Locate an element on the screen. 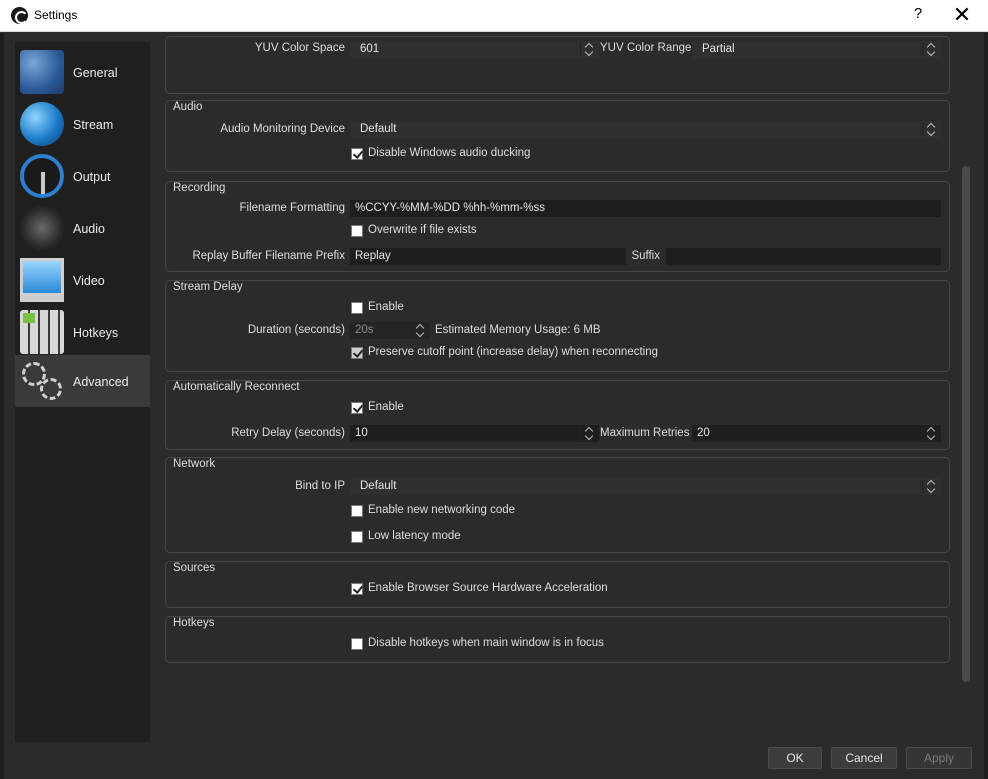  memory-usage-label: Estimated Memory Usage: 6 MB is located at coordinates (518, 330).